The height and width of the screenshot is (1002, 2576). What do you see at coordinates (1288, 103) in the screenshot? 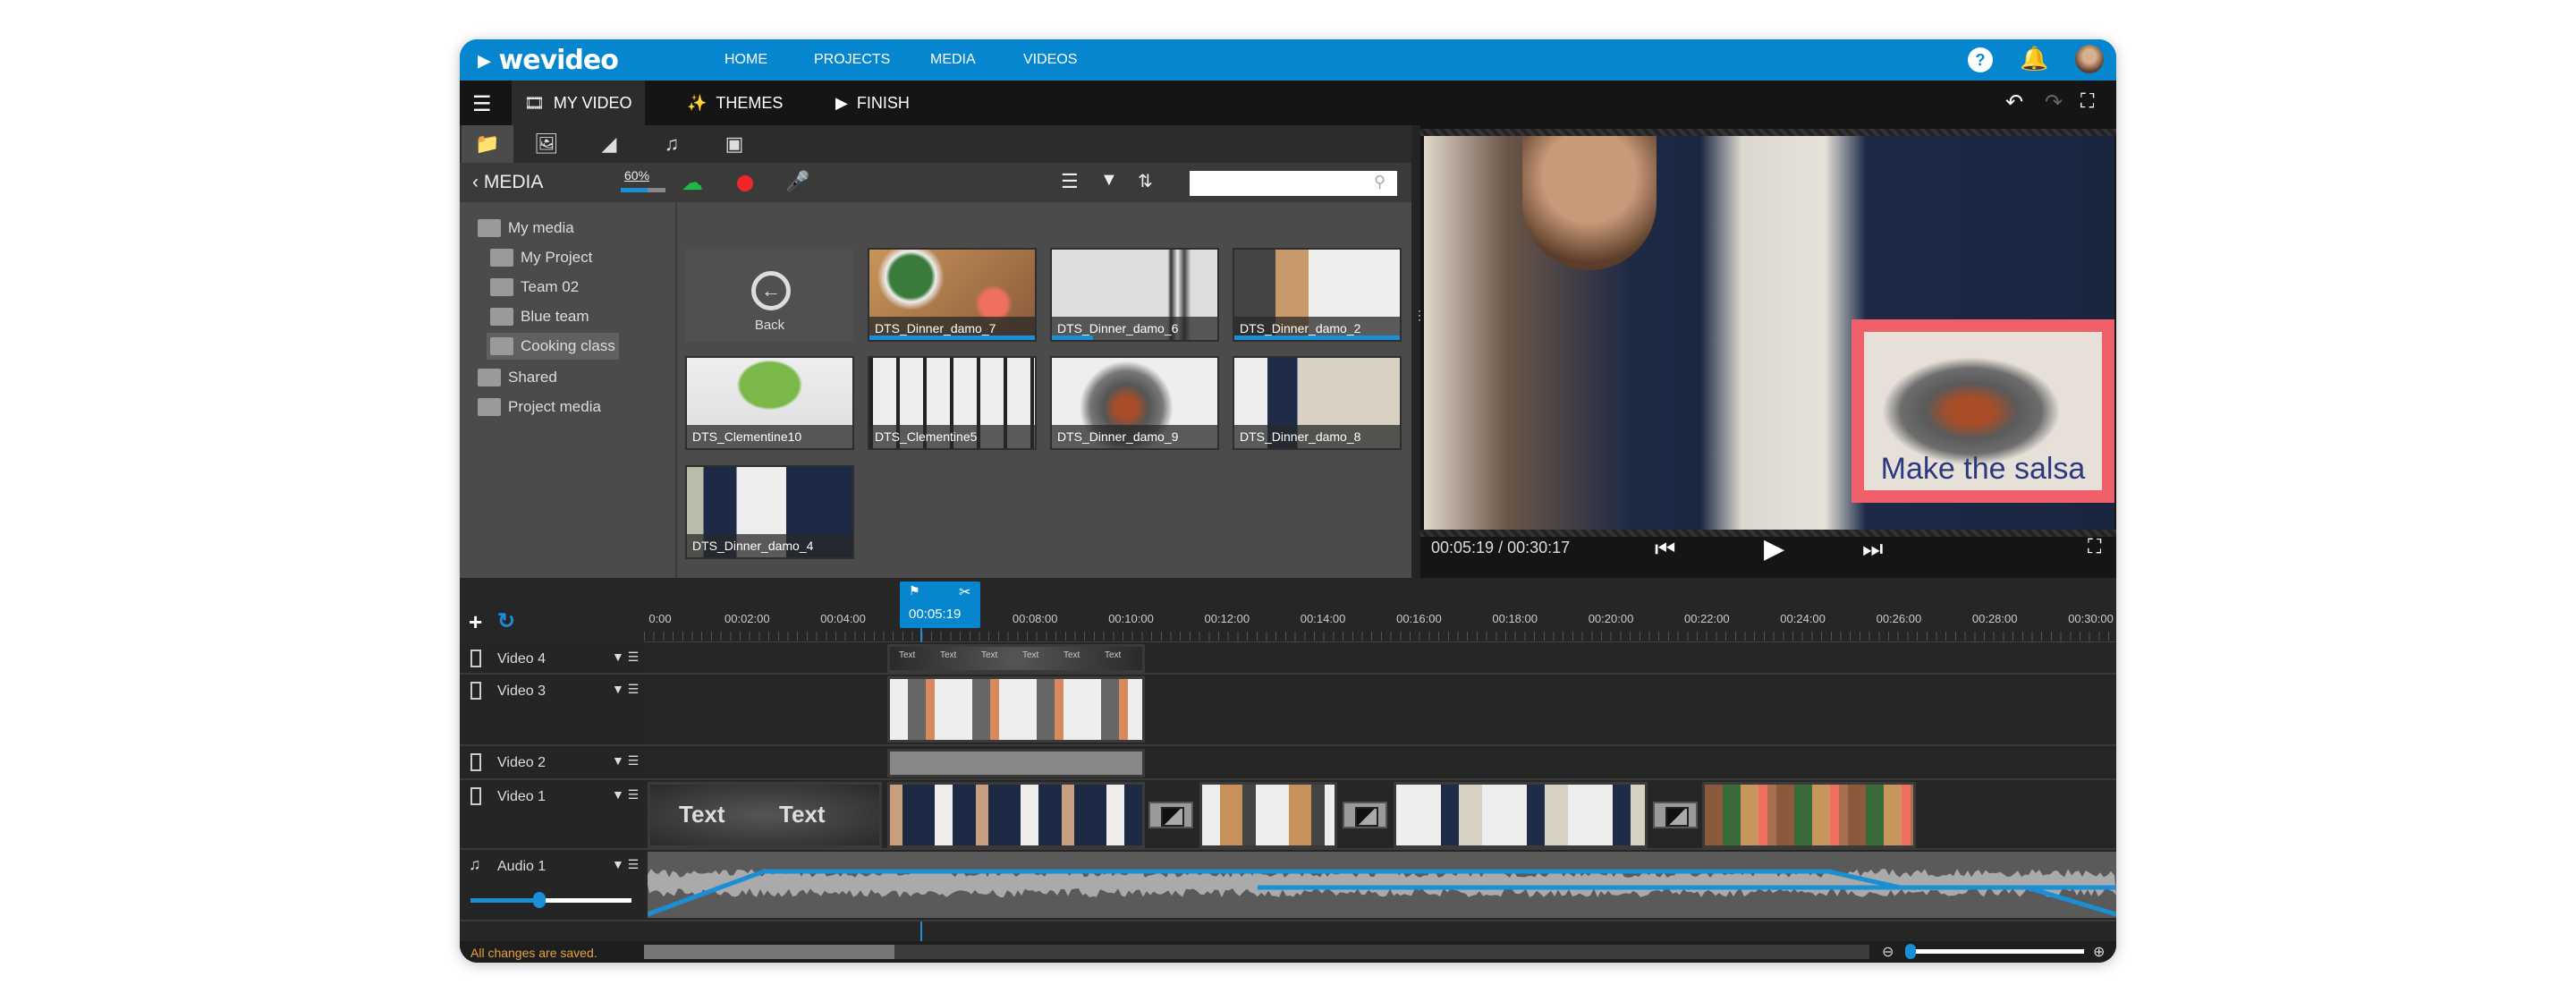
I see `editor-tabs: ☰ 🎞 MY VIDEO ✨ THEMES ▶ FINISH ↶ ↷ ⛶` at bounding box center [1288, 103].